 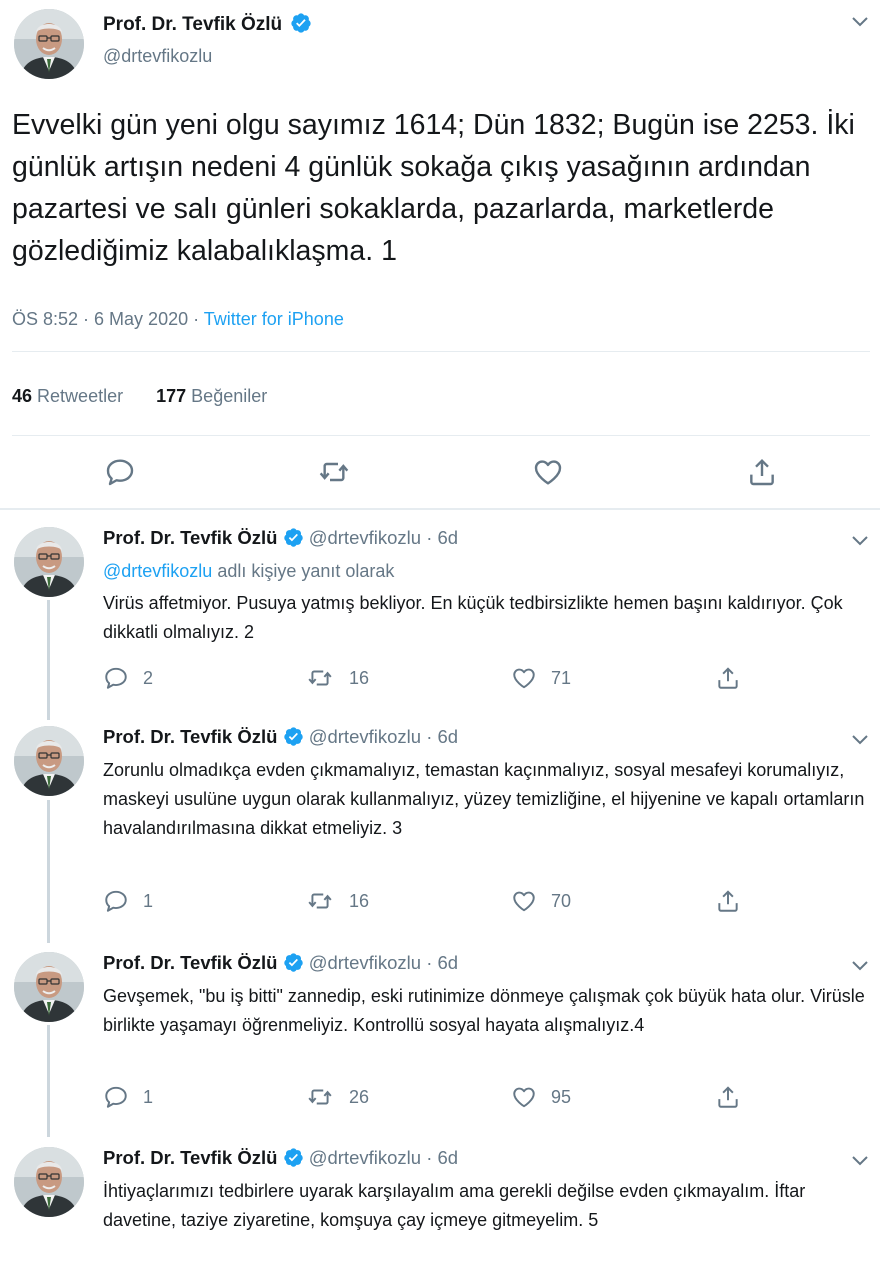 What do you see at coordinates (139, 396) in the screenshot?
I see `tweet-stats: 46 Retweetler 177 Beğeniler` at bounding box center [139, 396].